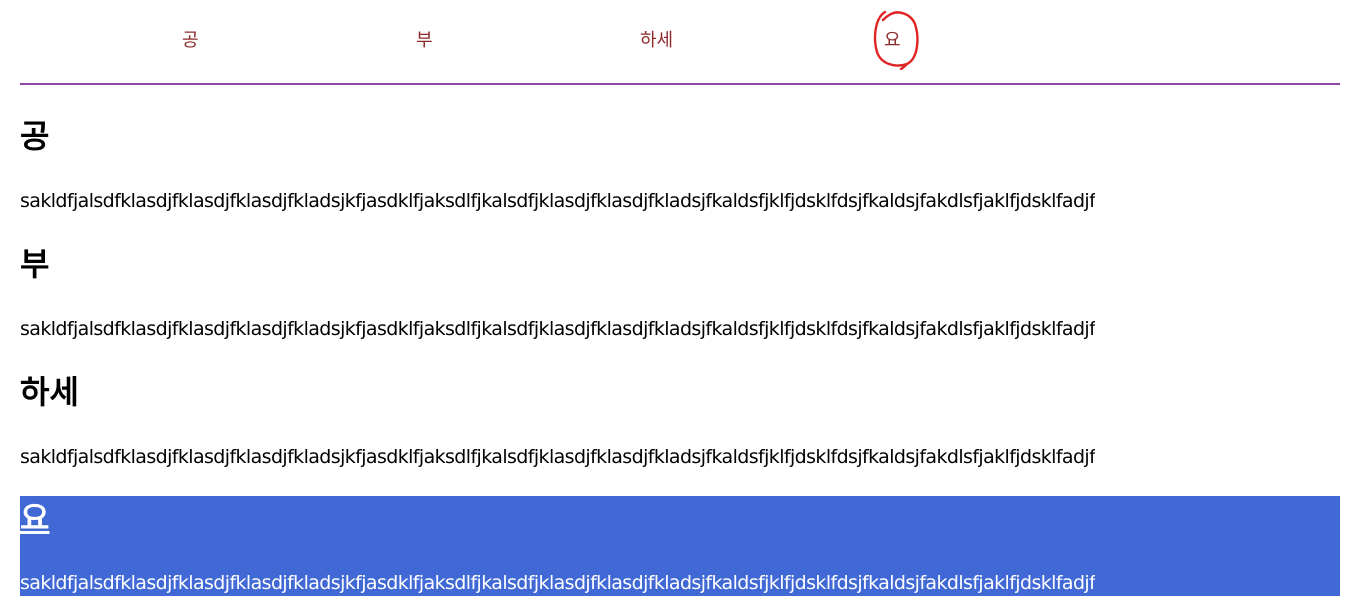 The width and height of the screenshot is (1357, 607). I want to click on section-heading: 요, so click(35, 518).